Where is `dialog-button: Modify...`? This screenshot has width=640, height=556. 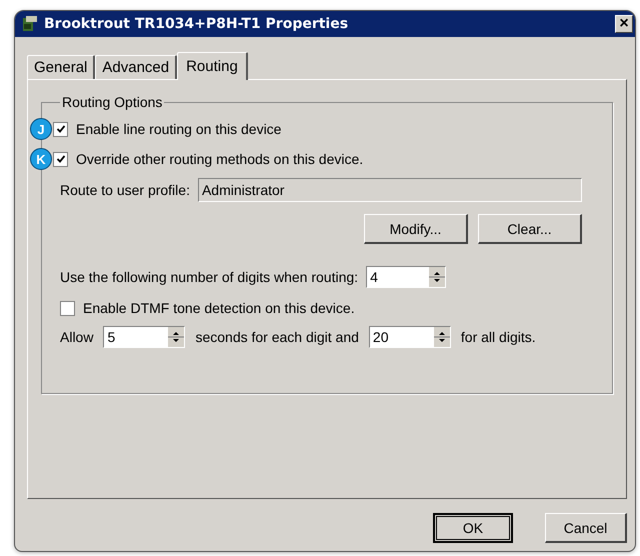
dialog-button: Modify... is located at coordinates (416, 229).